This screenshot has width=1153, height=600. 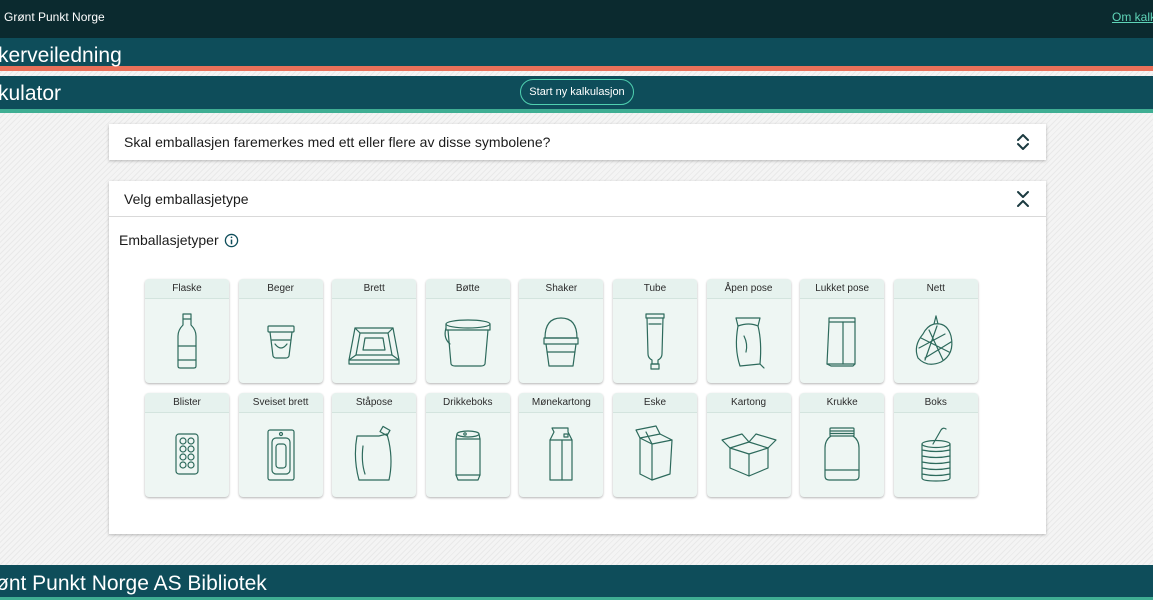 I want to click on packaging-card-blister: Blister, so click(x=187, y=445).